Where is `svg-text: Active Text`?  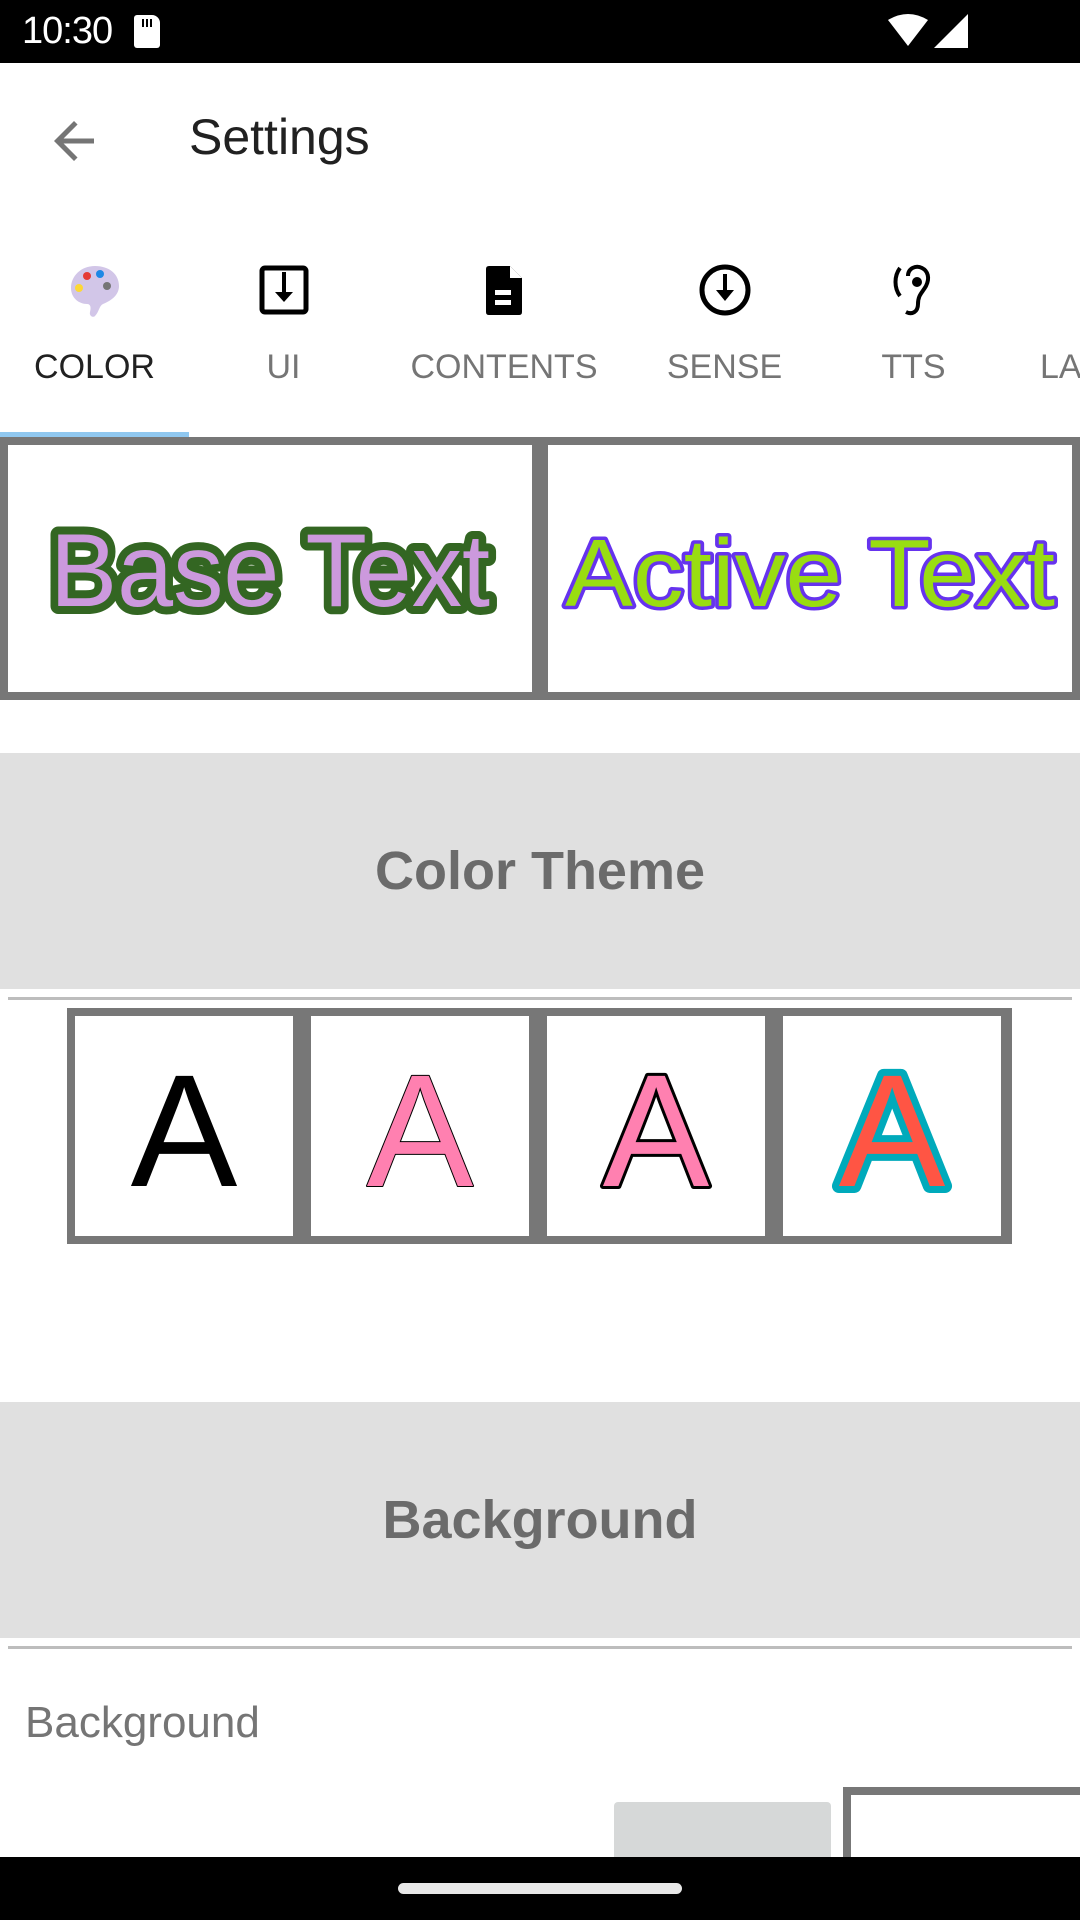 svg-text: Active Text is located at coordinates (810, 573).